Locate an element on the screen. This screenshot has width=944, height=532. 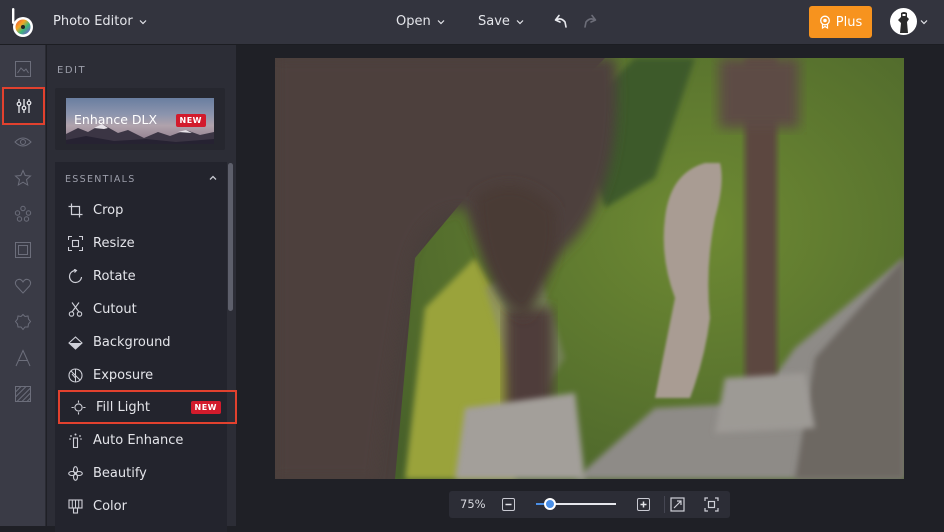
rail-graphics is located at coordinates (23, 322).